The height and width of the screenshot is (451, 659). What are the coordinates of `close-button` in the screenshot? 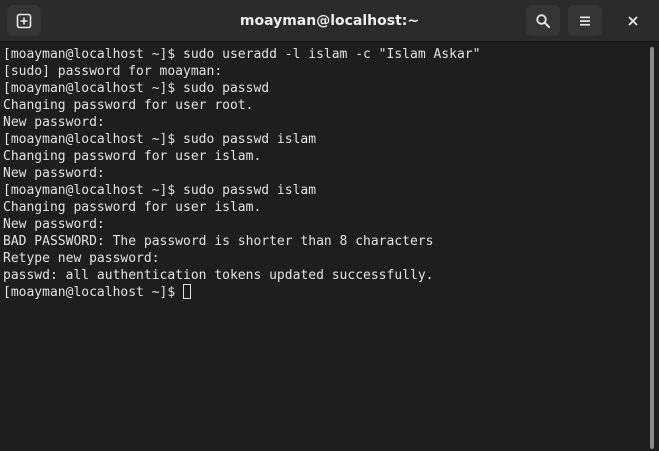 It's located at (633, 20).